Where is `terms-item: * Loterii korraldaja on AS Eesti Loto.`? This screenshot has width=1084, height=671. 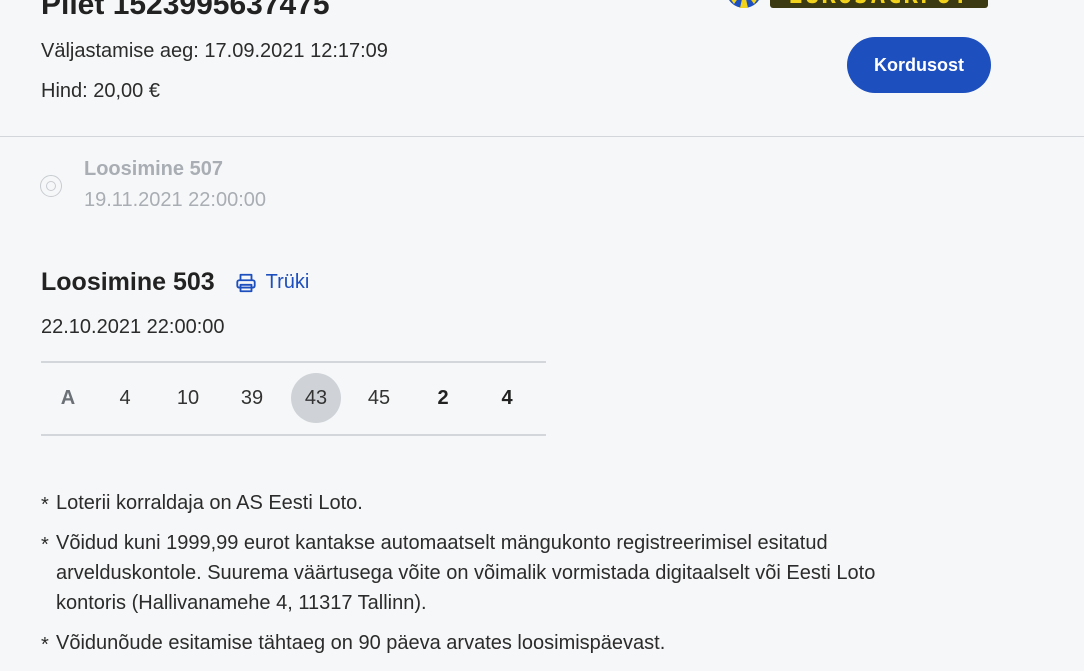
terms-item: * Loterii korraldaja on AS Eesti Loto. is located at coordinates (491, 503).